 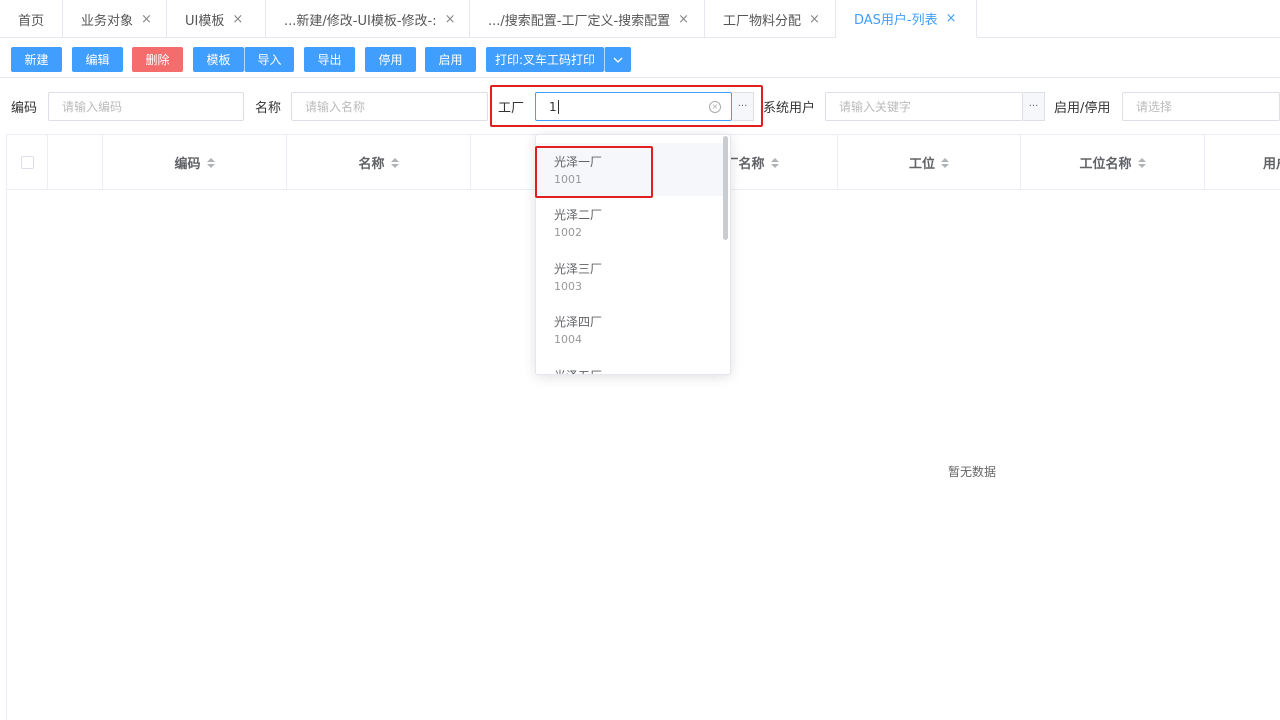 I want to click on option-name: 光泽五厂, so click(x=578, y=370).